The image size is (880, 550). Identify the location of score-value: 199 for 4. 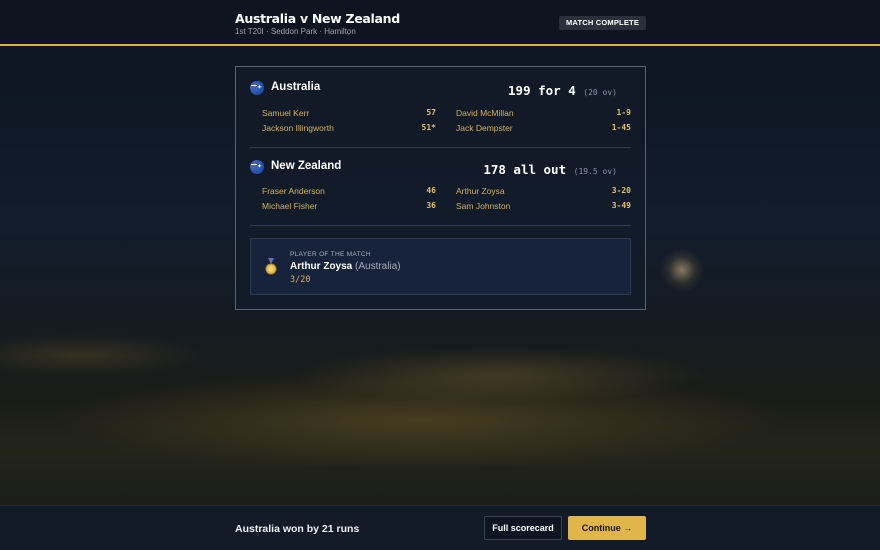
(542, 90).